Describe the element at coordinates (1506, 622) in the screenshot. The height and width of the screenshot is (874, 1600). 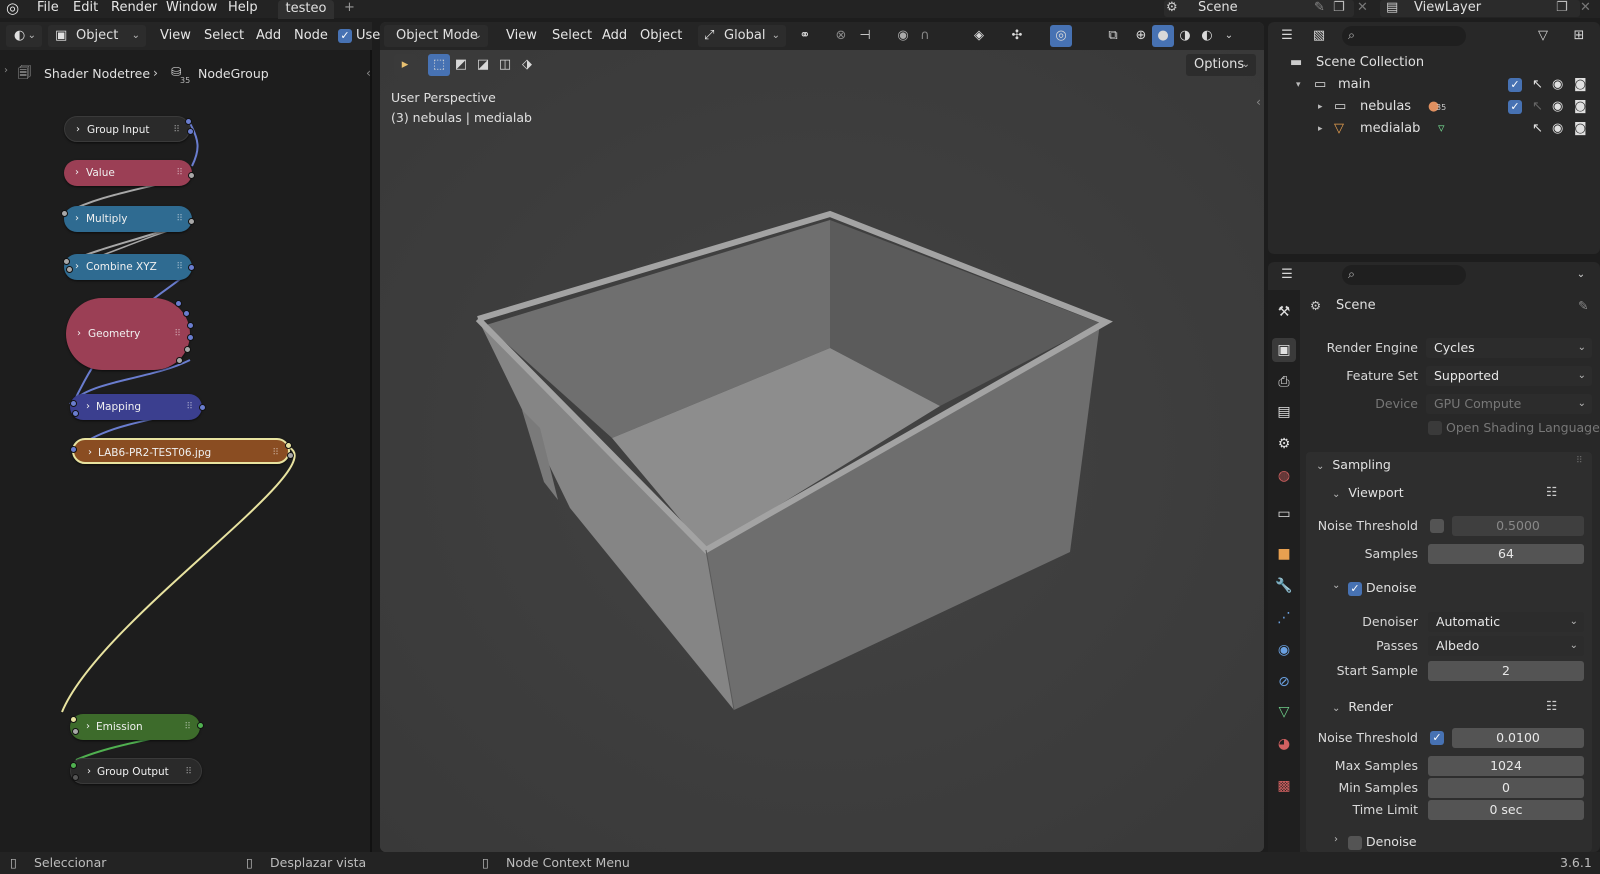
I see `denoiser-dropdown: Automatic ⌄` at that location.